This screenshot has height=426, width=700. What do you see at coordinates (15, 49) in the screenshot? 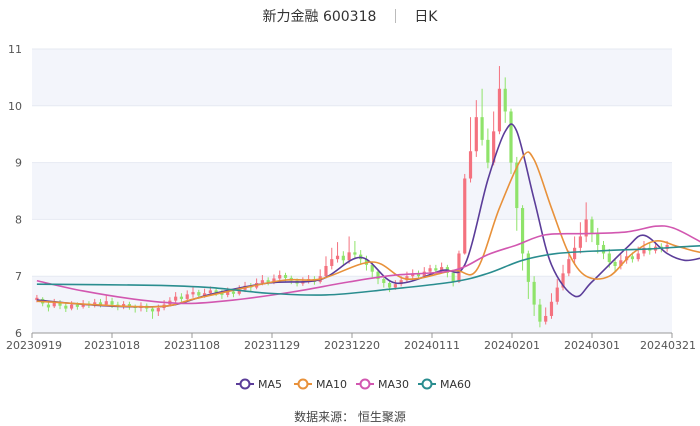
I see `y-tick-label: 11` at bounding box center [15, 49].